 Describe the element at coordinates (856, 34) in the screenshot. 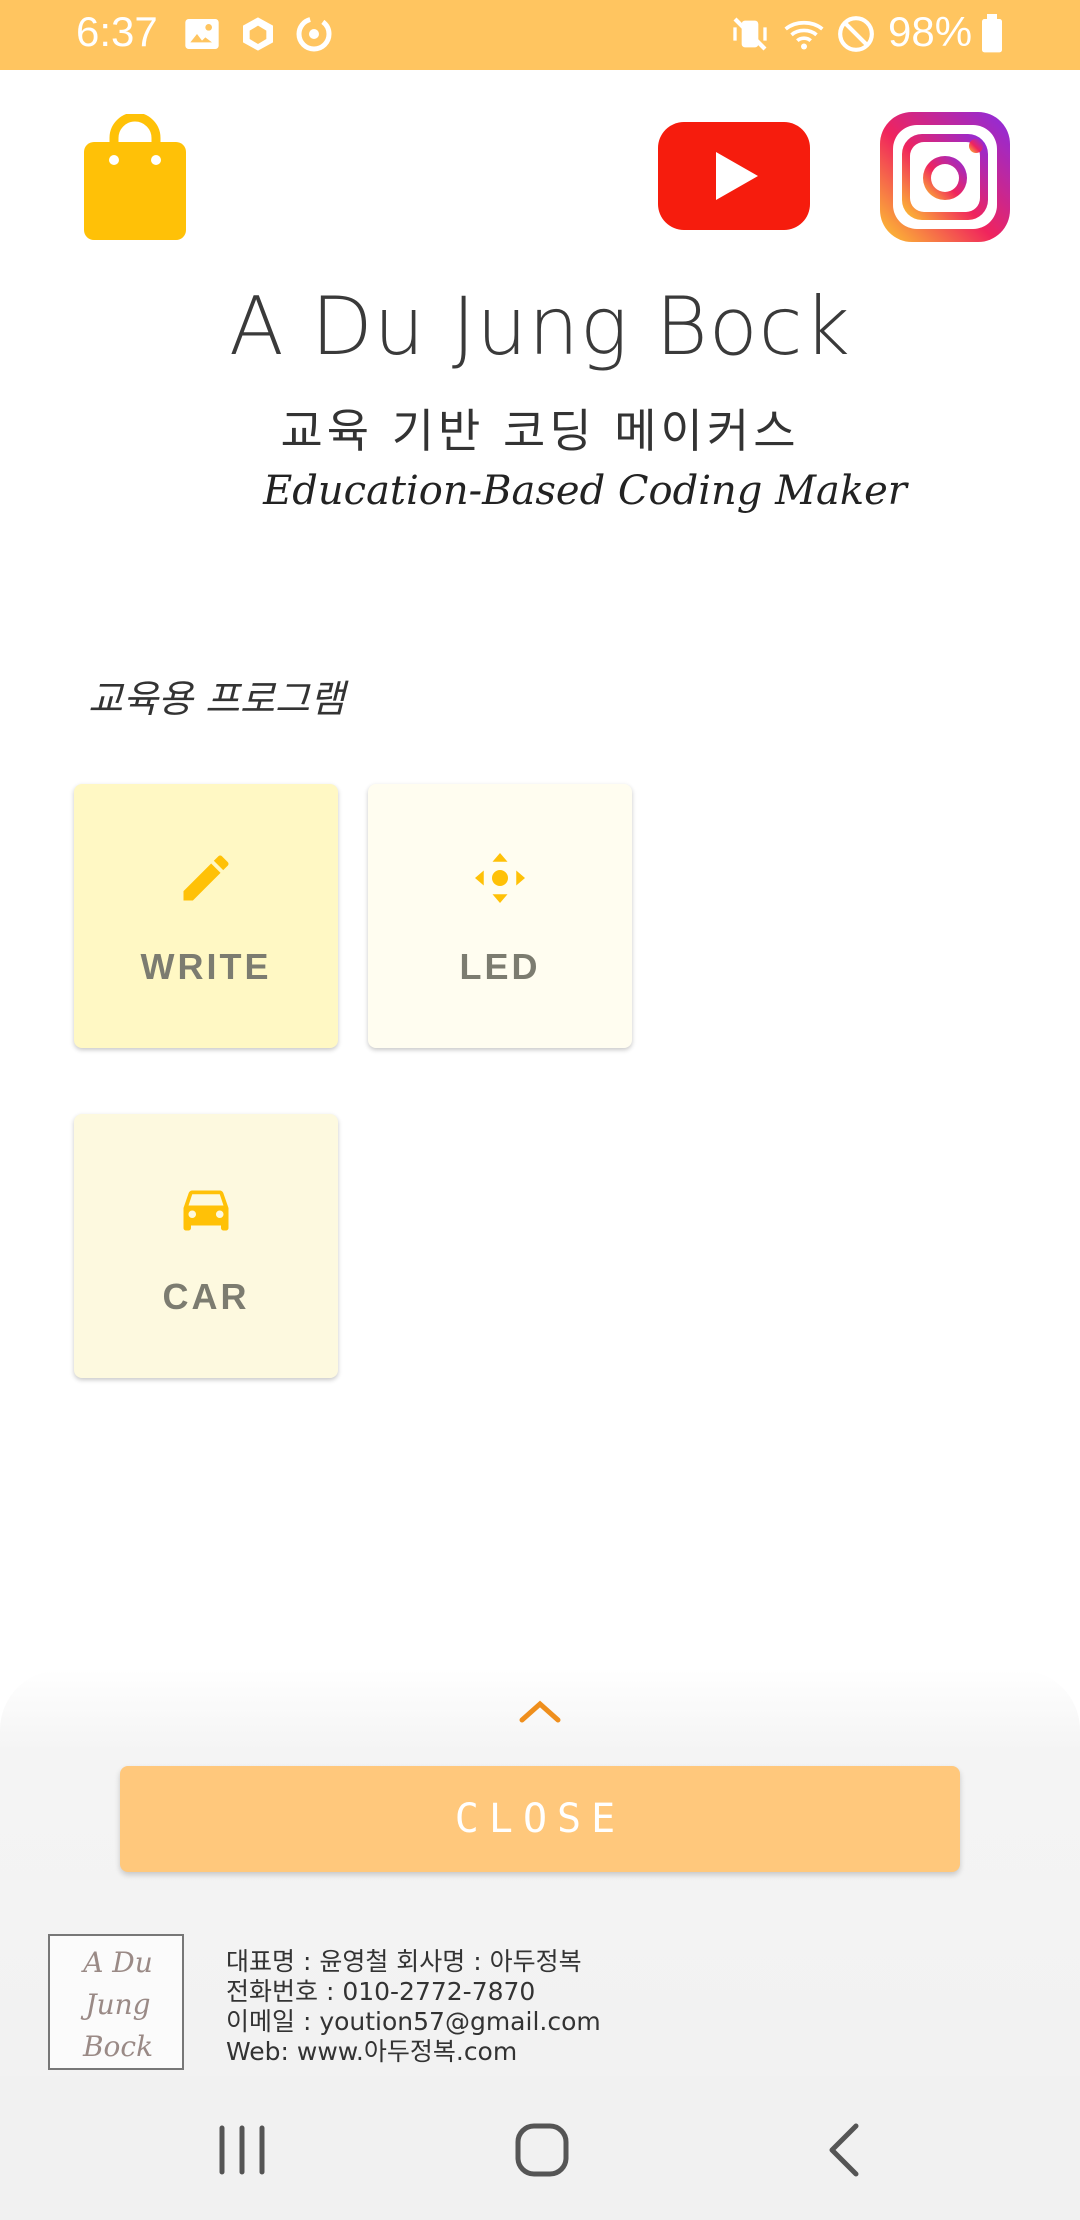

I see `do-not-disturb-icon` at that location.